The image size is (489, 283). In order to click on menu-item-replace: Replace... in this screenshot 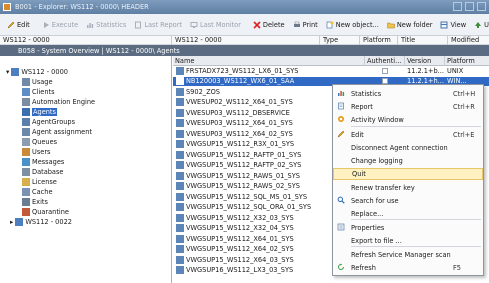, I will do `click(408, 214)`.